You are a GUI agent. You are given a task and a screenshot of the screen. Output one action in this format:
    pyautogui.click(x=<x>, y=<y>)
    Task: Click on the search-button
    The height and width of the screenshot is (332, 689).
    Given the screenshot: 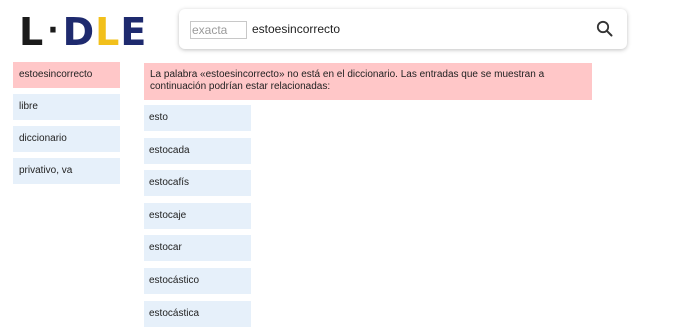 What is the action you would take?
    pyautogui.click(x=605, y=29)
    